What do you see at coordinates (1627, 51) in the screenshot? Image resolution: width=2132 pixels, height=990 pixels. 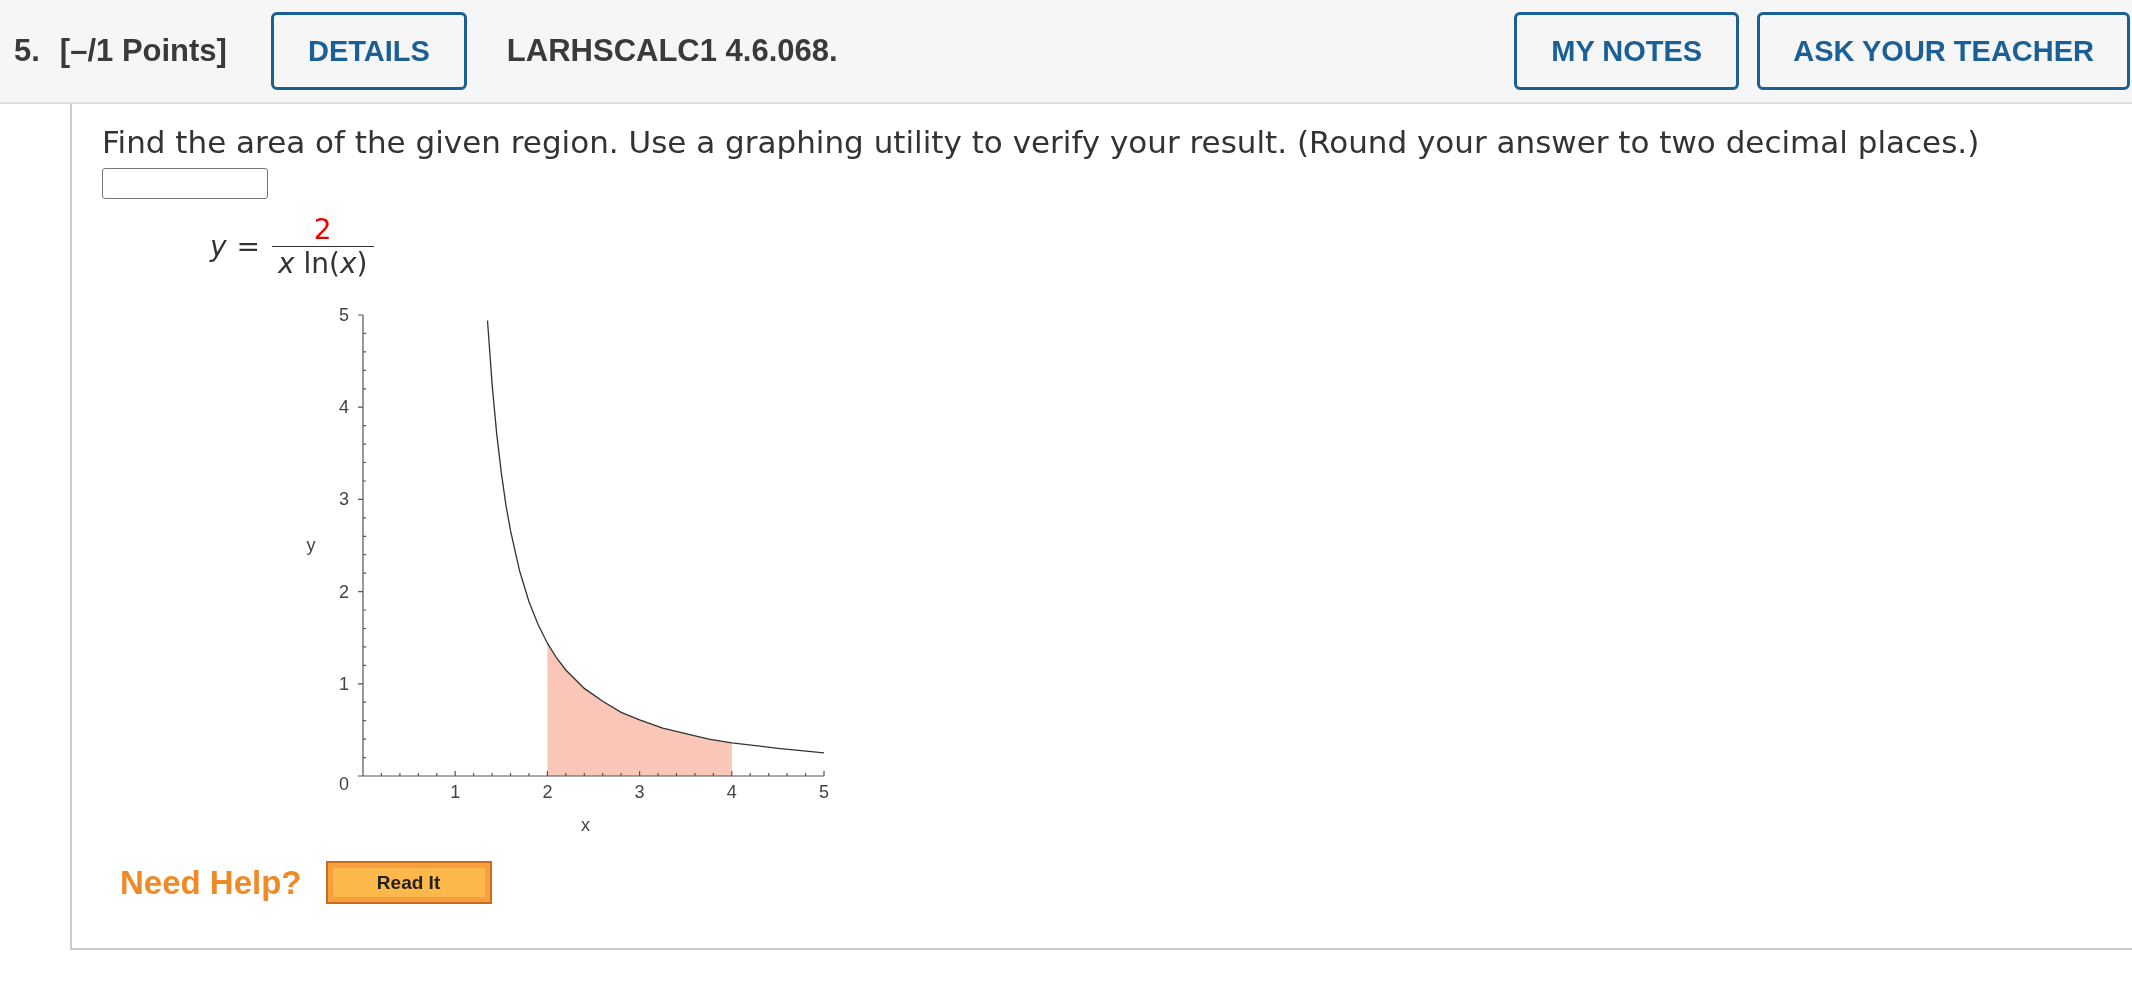 I see `notes-button: MY NOTES` at bounding box center [1627, 51].